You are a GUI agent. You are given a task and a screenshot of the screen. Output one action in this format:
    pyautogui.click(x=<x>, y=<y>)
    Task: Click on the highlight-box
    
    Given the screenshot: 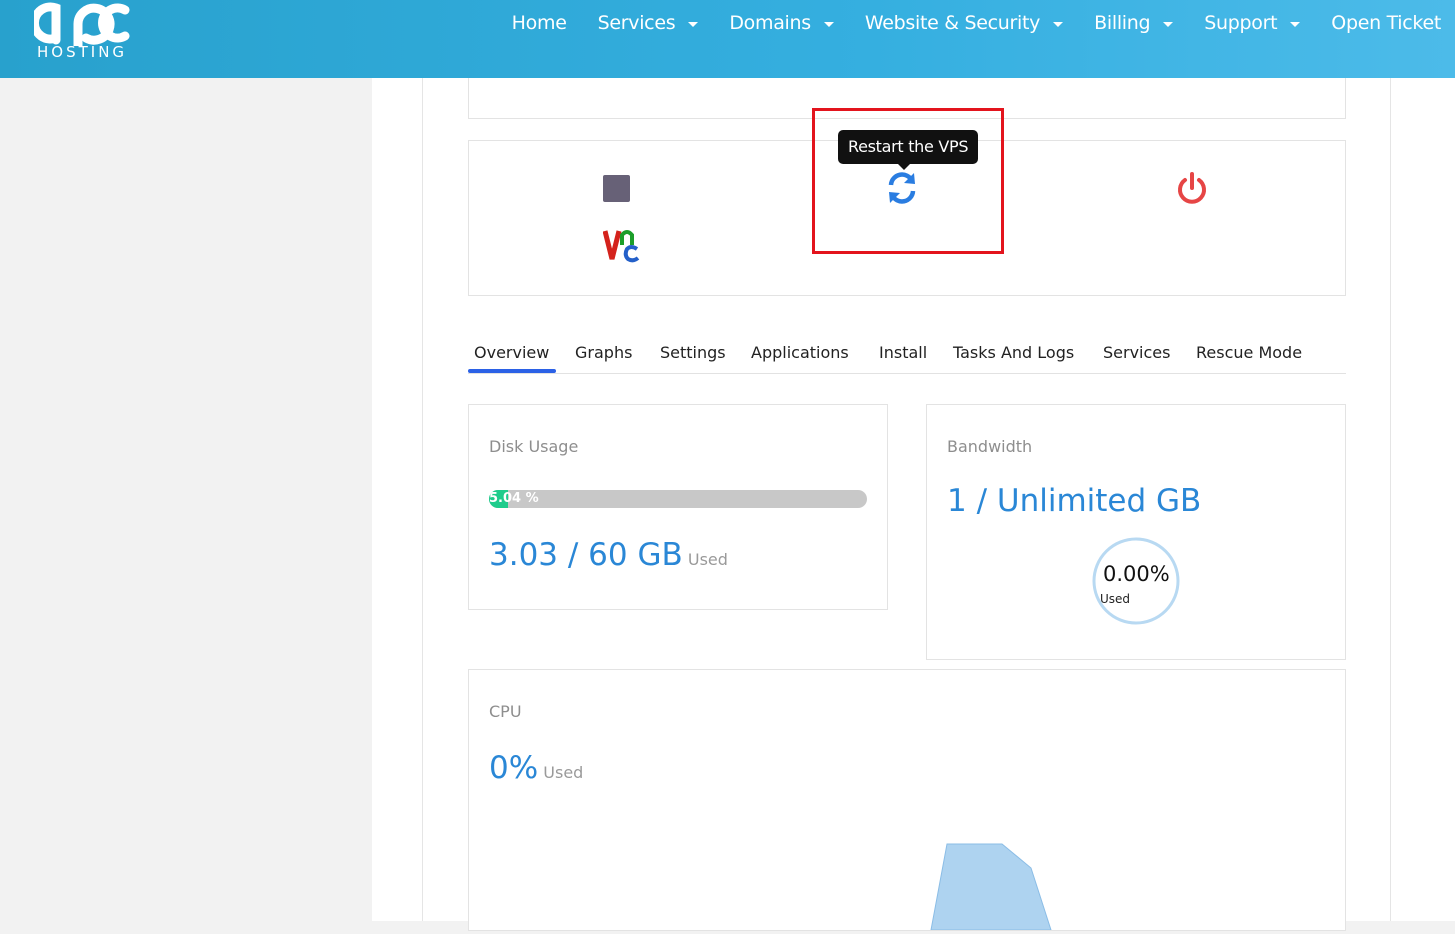 What is the action you would take?
    pyautogui.click(x=908, y=181)
    